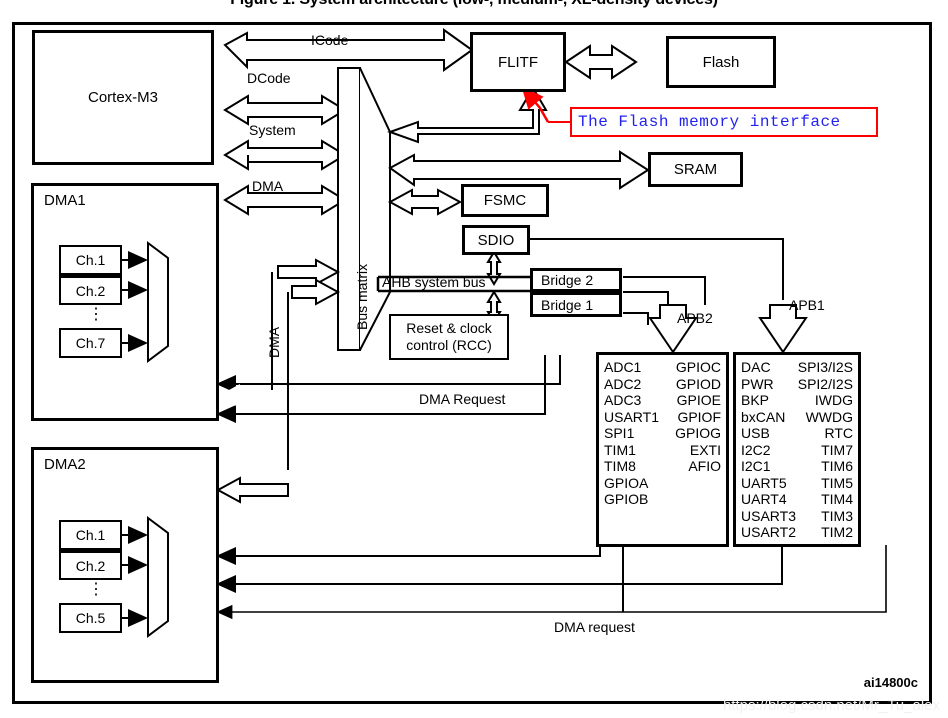  What do you see at coordinates (695, 318) in the screenshot?
I see `apb2-label: APB2` at bounding box center [695, 318].